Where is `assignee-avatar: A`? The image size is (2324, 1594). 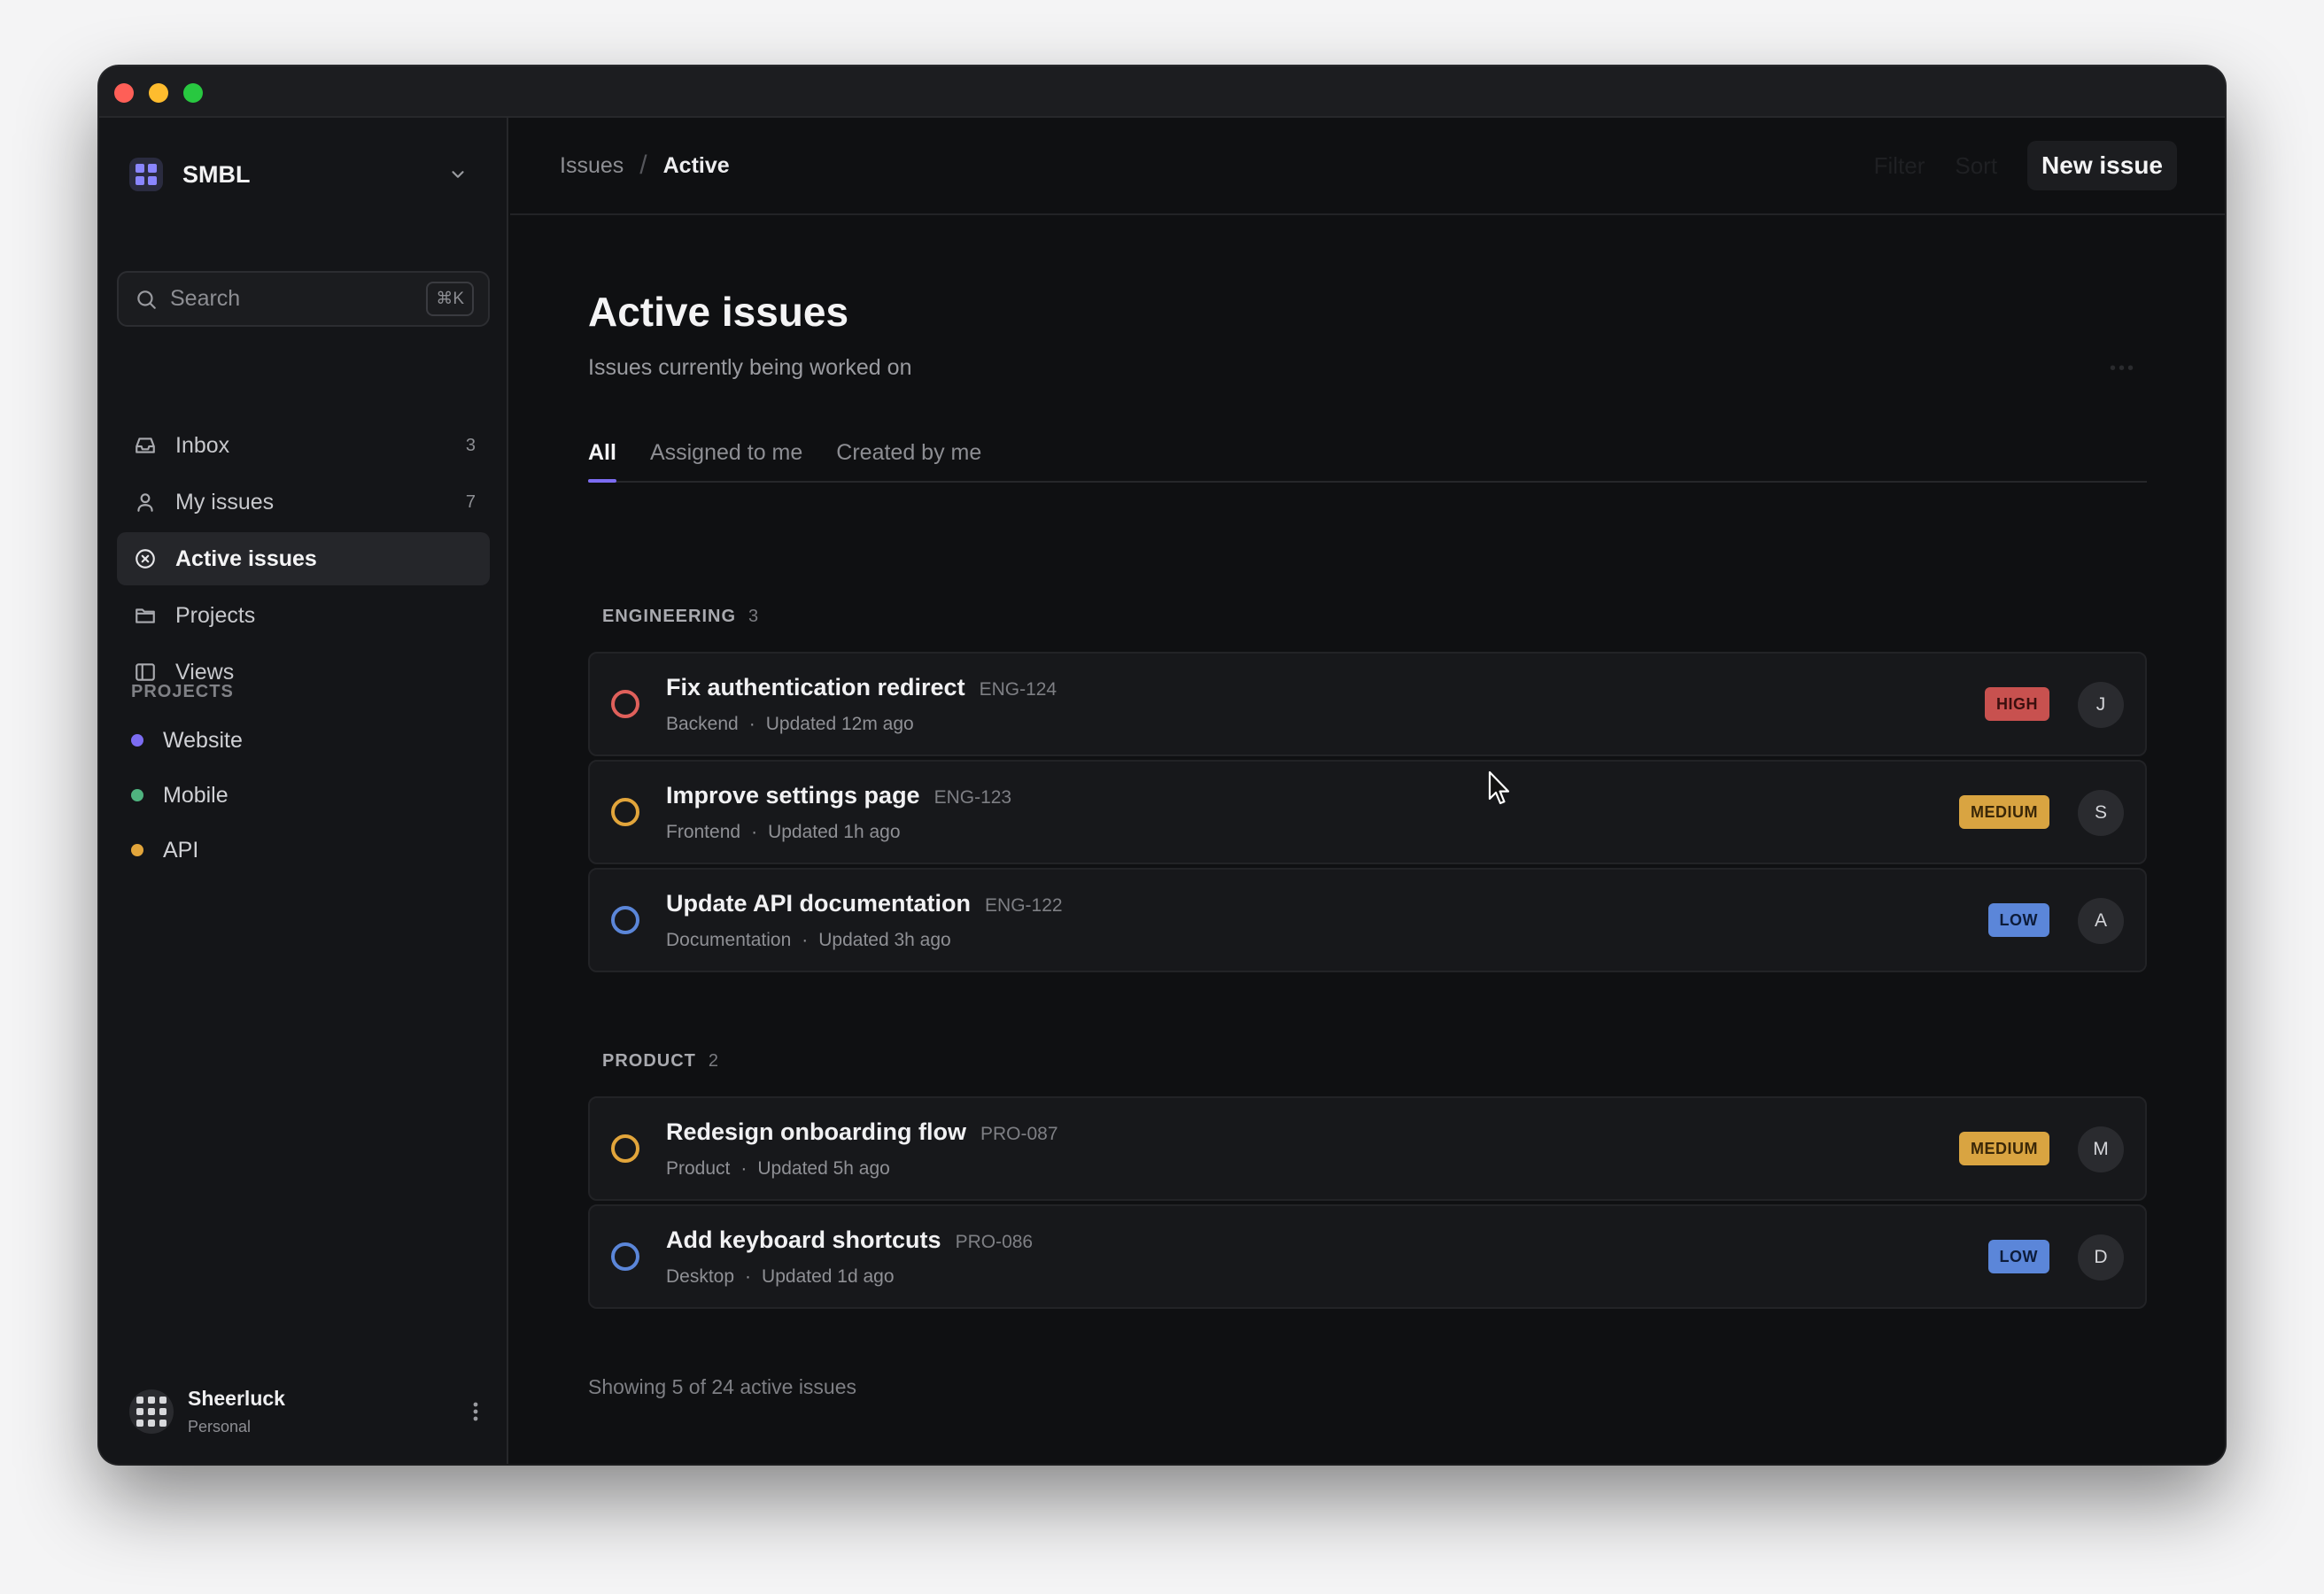 assignee-avatar: A is located at coordinates (2101, 921).